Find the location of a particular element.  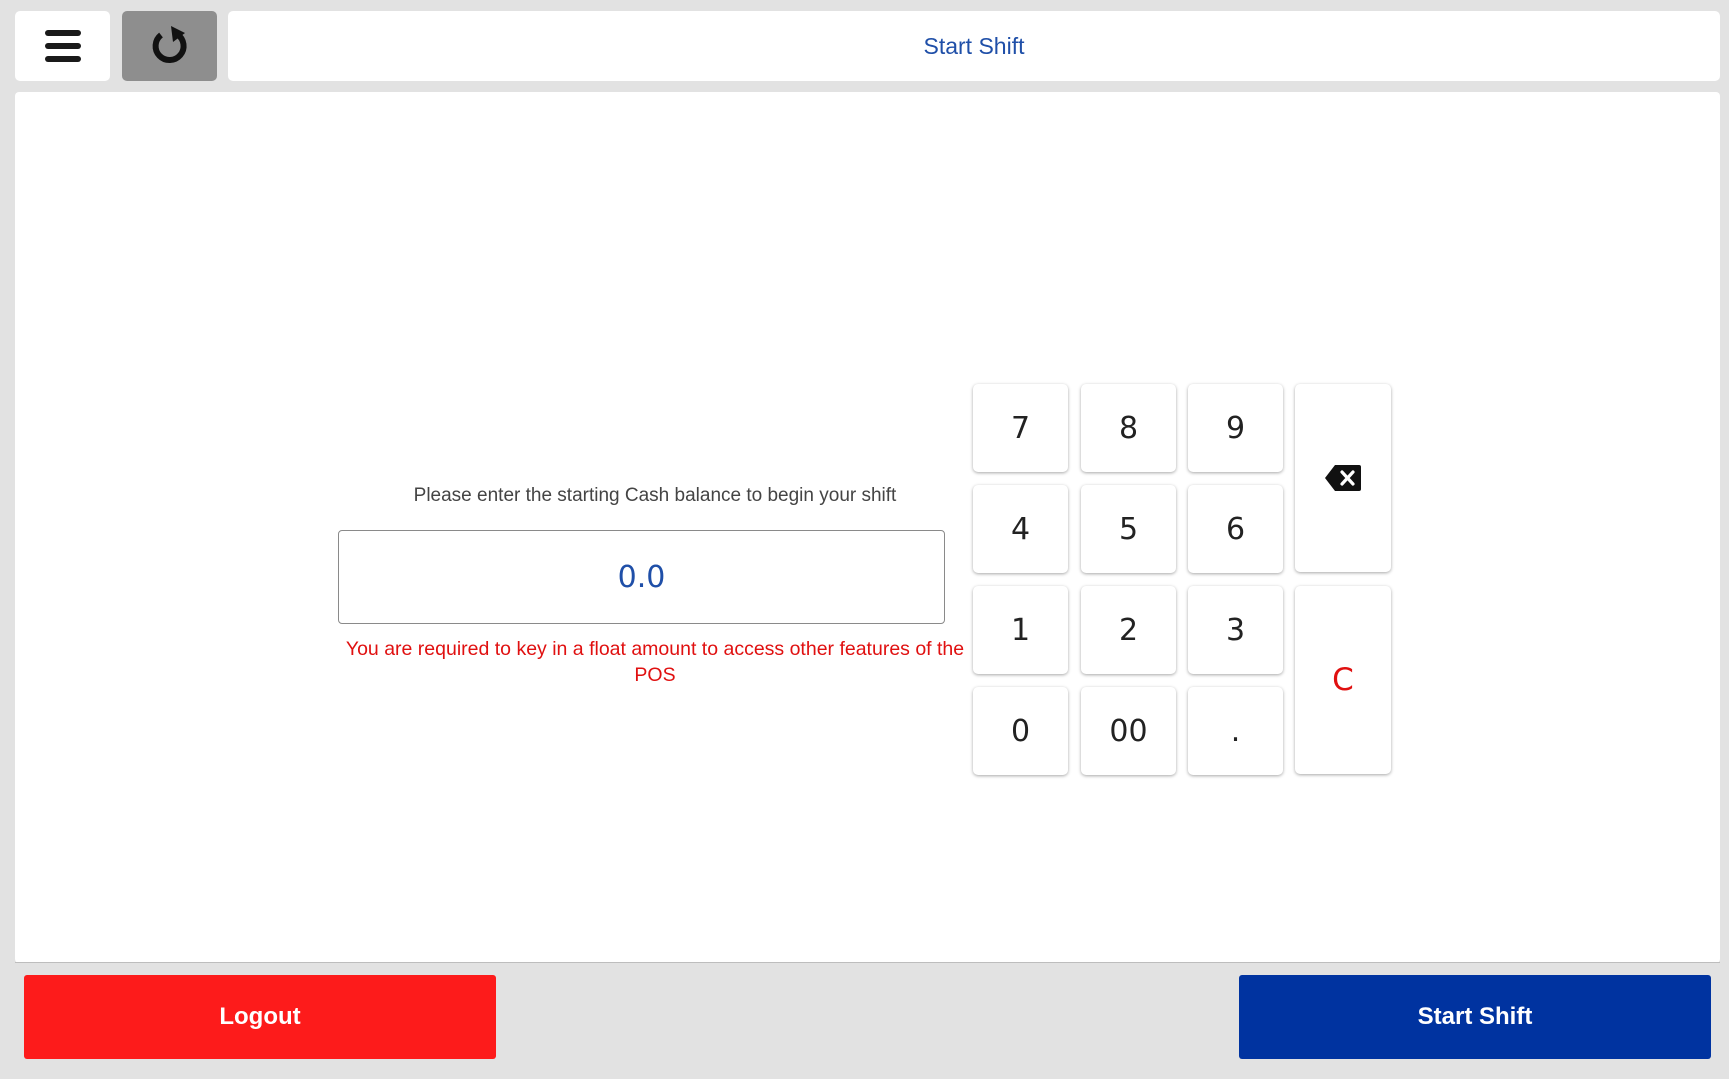

hamburger-menu-icon is located at coordinates (62, 46).